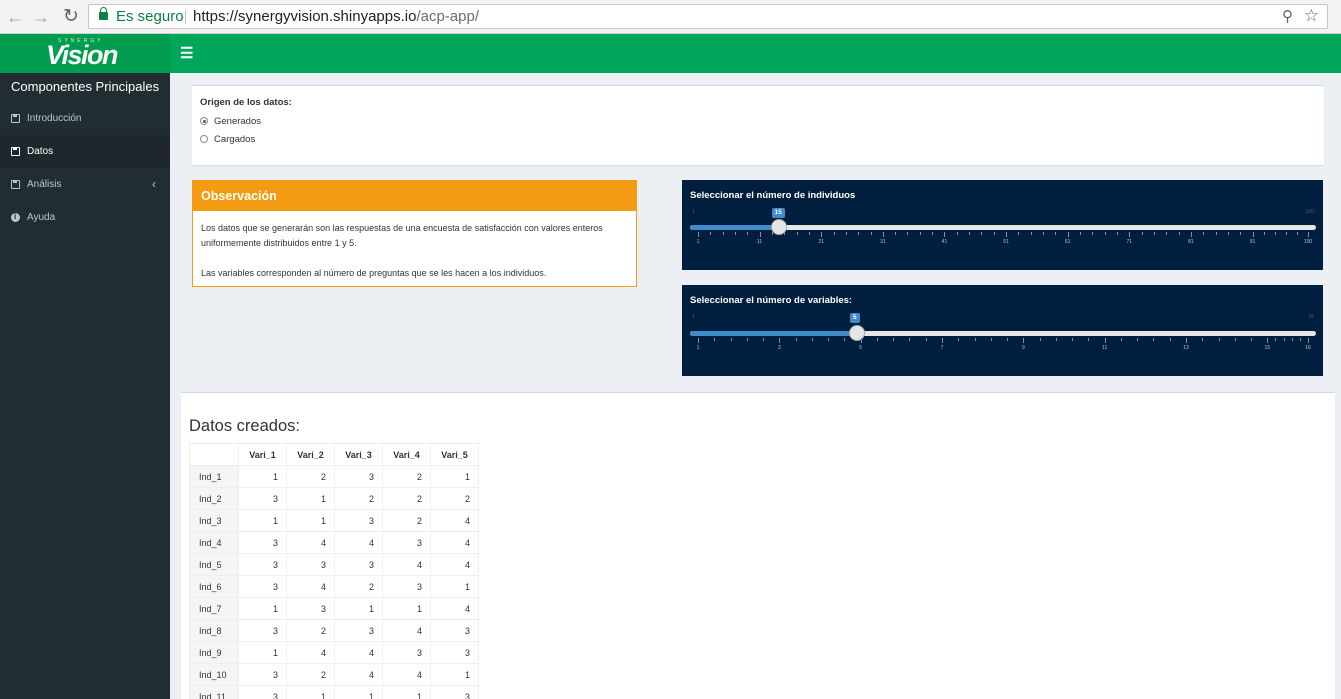 Image resolution: width=1341 pixels, height=699 pixels. I want to click on back-arrow-icon: ←, so click(15, 17).